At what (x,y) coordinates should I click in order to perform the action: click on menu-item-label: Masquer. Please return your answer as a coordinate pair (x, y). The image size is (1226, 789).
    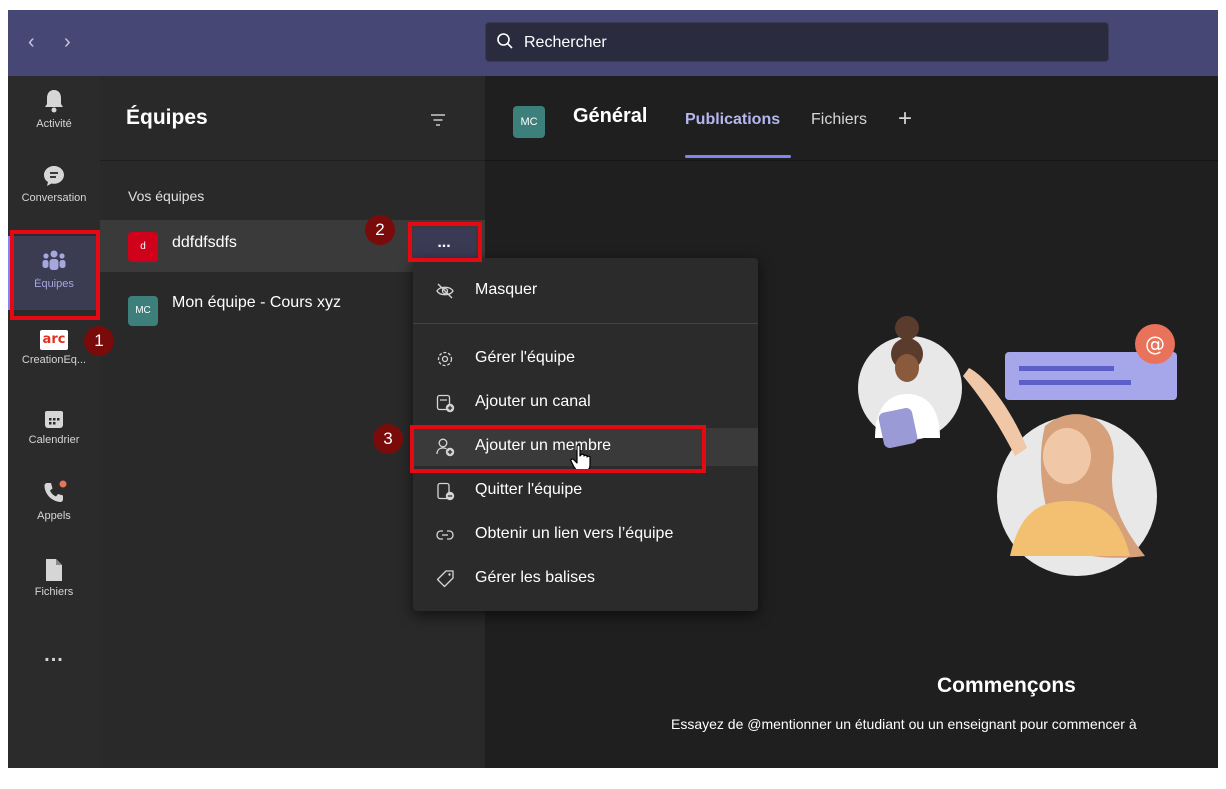
    Looking at the image, I should click on (506, 289).